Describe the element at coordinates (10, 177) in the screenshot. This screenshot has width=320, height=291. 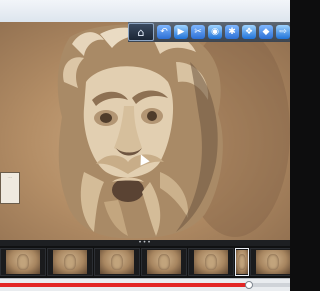
I see `plaque-text: ·····` at that location.